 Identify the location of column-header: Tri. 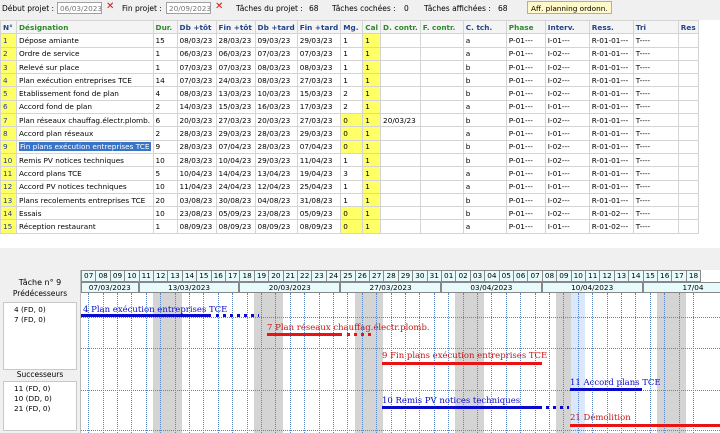
(655, 27).